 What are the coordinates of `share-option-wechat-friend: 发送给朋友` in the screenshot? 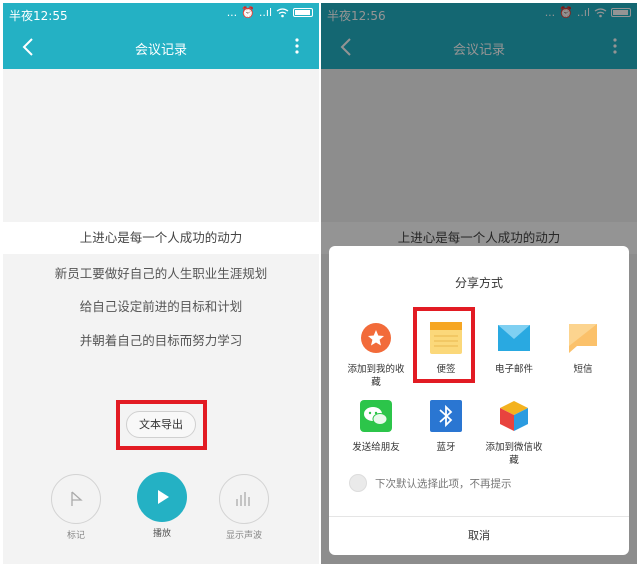 It's located at (376, 426).